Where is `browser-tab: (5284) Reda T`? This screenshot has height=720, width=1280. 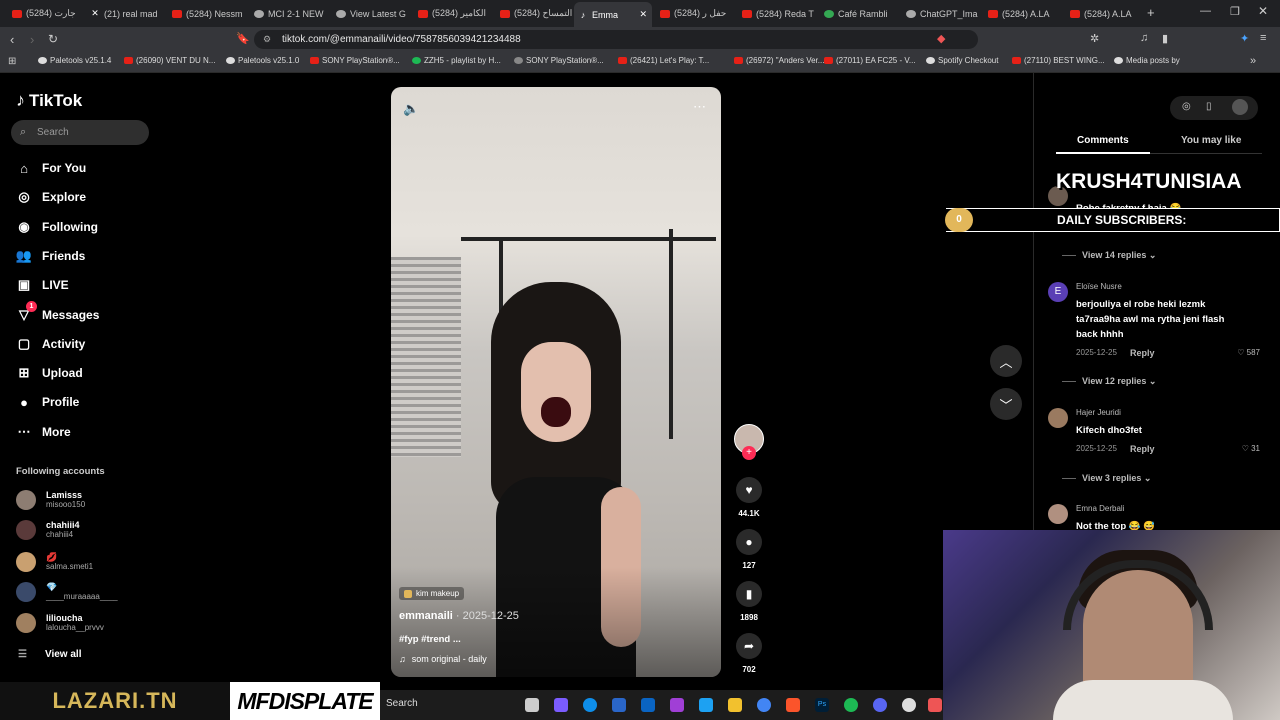 browser-tab: (5284) Reda T is located at coordinates (776, 13).